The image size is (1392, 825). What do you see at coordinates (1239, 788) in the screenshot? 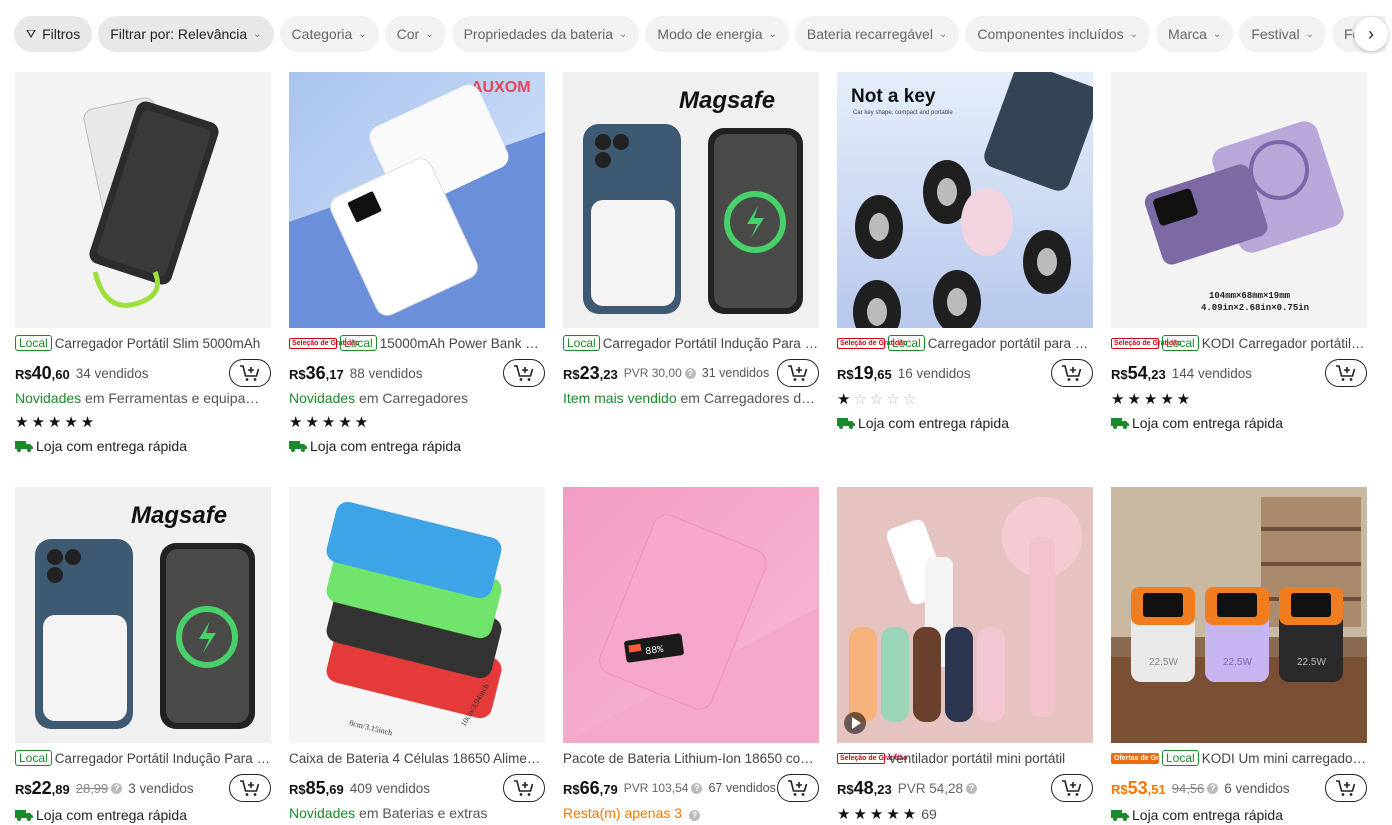
I see `price-row: R$53,51 94,56? 6 vendidos` at bounding box center [1239, 788].